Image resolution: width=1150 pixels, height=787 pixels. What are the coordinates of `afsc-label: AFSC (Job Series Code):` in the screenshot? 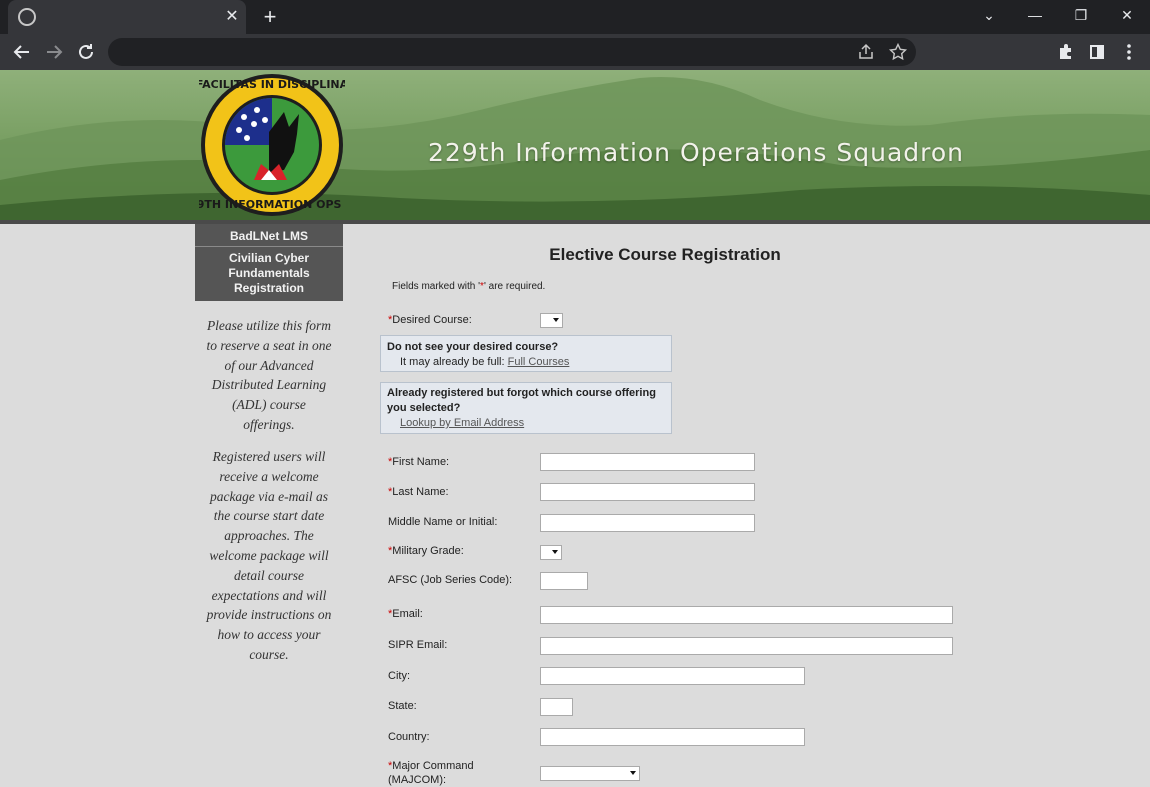 It's located at (450, 580).